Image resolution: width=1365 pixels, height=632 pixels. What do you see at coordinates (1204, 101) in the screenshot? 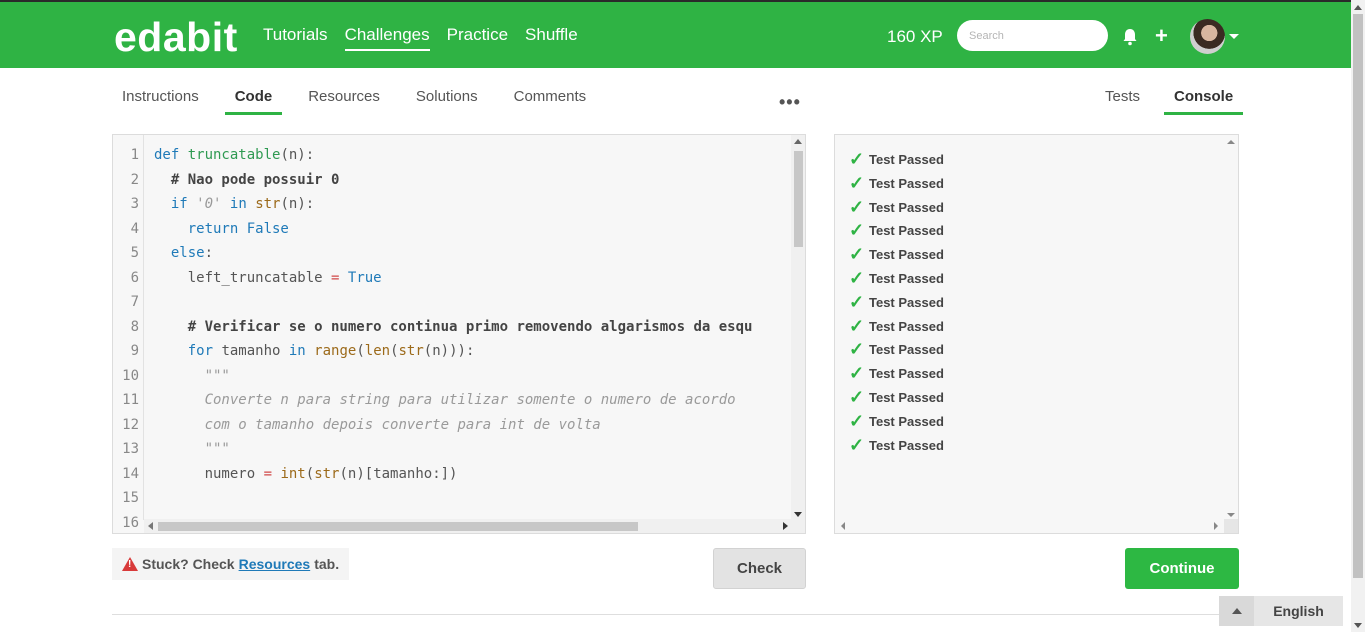
I see `tab-console: Console` at bounding box center [1204, 101].